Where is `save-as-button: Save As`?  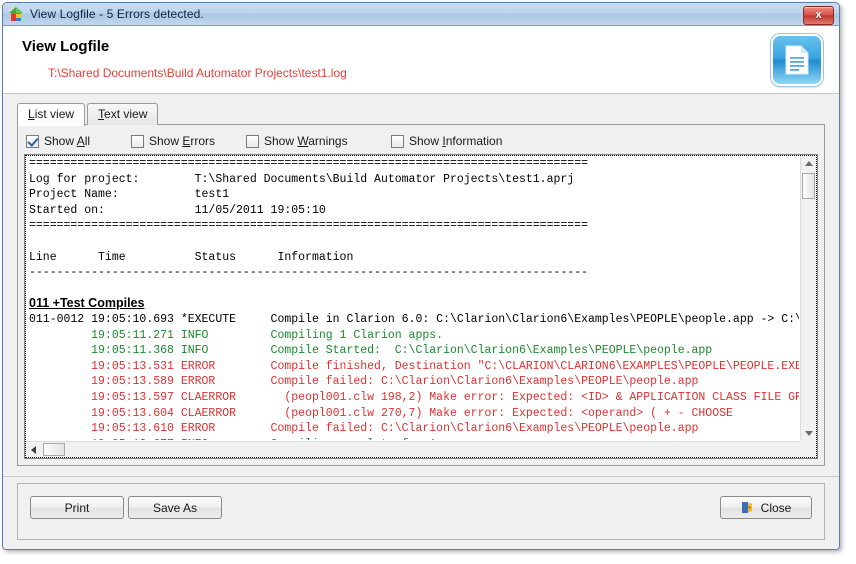 save-as-button: Save As is located at coordinates (175, 507).